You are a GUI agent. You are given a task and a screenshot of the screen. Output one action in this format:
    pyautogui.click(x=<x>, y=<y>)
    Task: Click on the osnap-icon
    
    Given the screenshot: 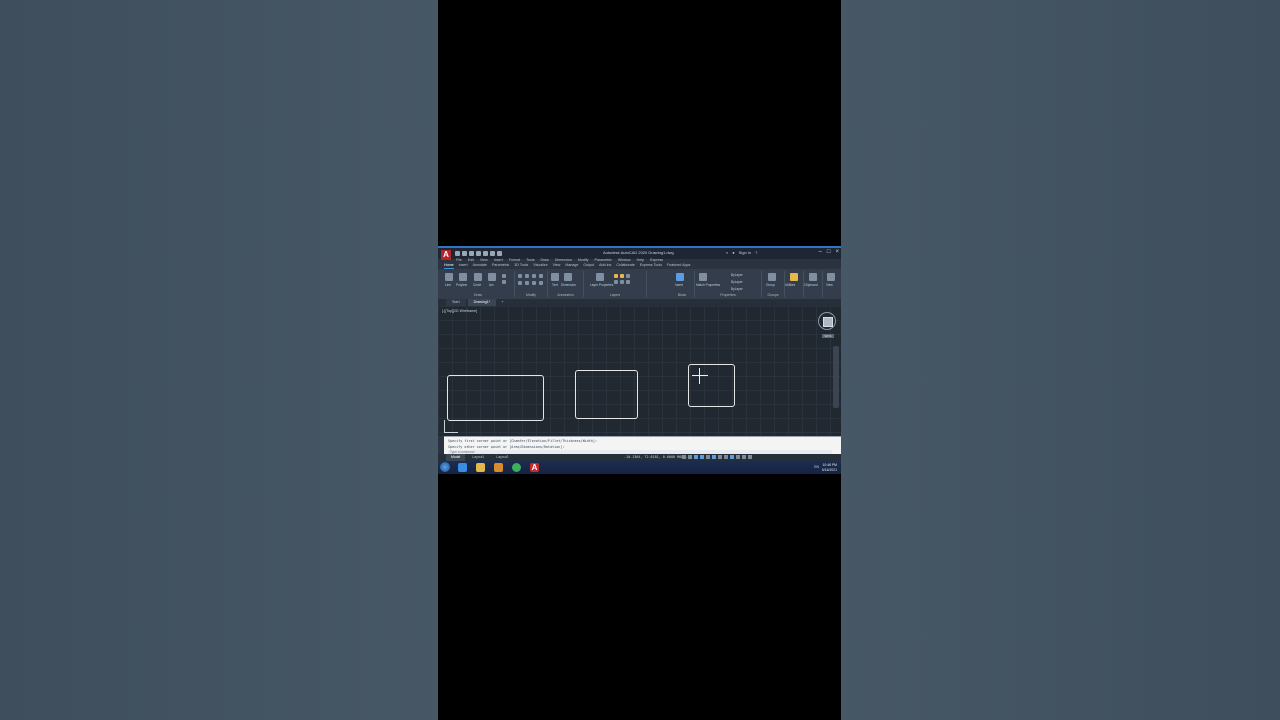 What is the action you would take?
    pyautogui.click(x=708, y=457)
    